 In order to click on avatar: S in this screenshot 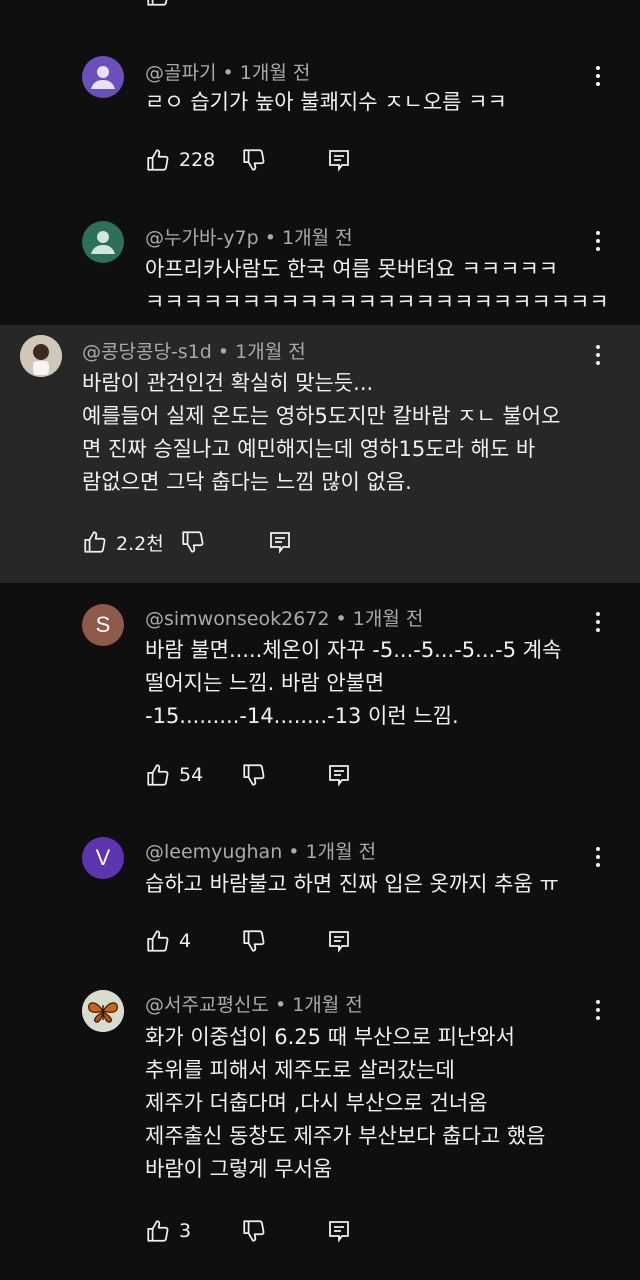, I will do `click(103, 625)`.